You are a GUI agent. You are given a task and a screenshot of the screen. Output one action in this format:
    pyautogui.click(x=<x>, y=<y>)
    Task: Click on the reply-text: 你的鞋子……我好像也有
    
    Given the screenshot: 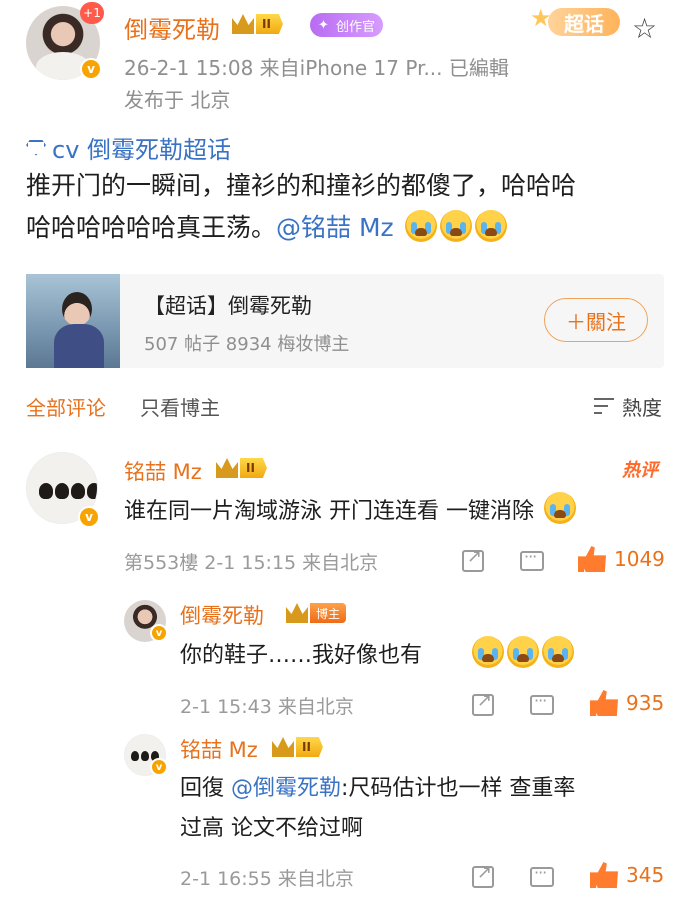 What is the action you would take?
    pyautogui.click(x=377, y=655)
    